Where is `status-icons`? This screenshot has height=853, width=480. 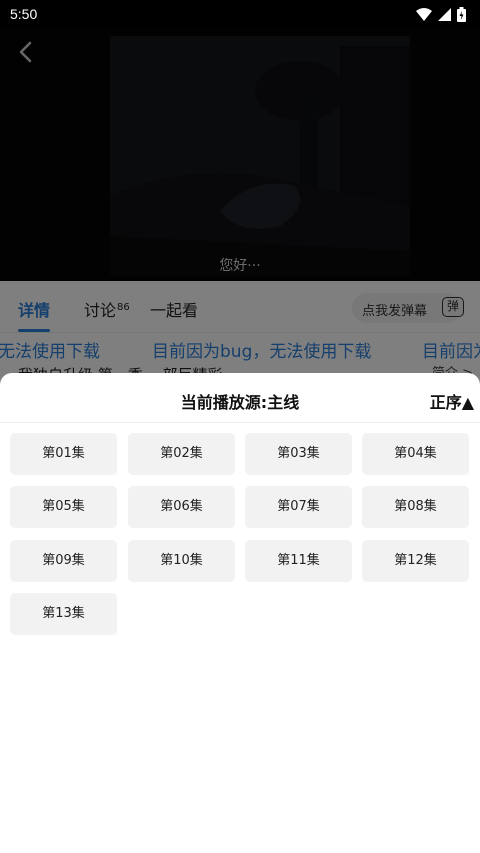 status-icons is located at coordinates (441, 14).